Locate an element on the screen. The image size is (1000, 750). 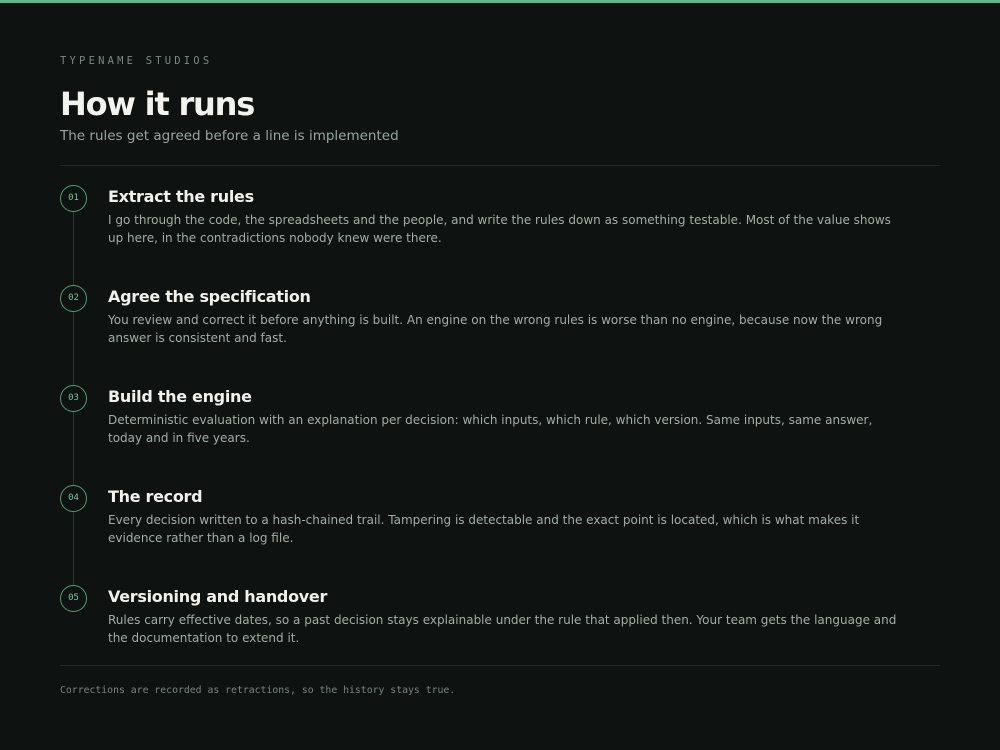
step-title: Agree the specification is located at coordinates (209, 296).